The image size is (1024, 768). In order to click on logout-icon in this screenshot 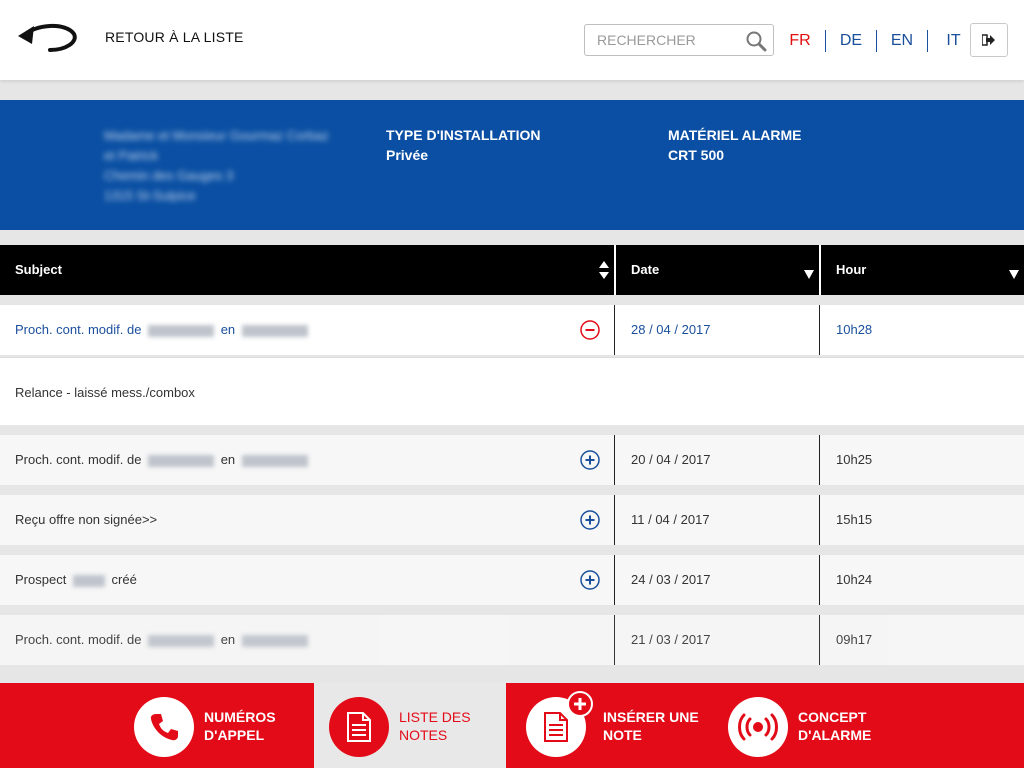, I will do `click(988, 40)`.